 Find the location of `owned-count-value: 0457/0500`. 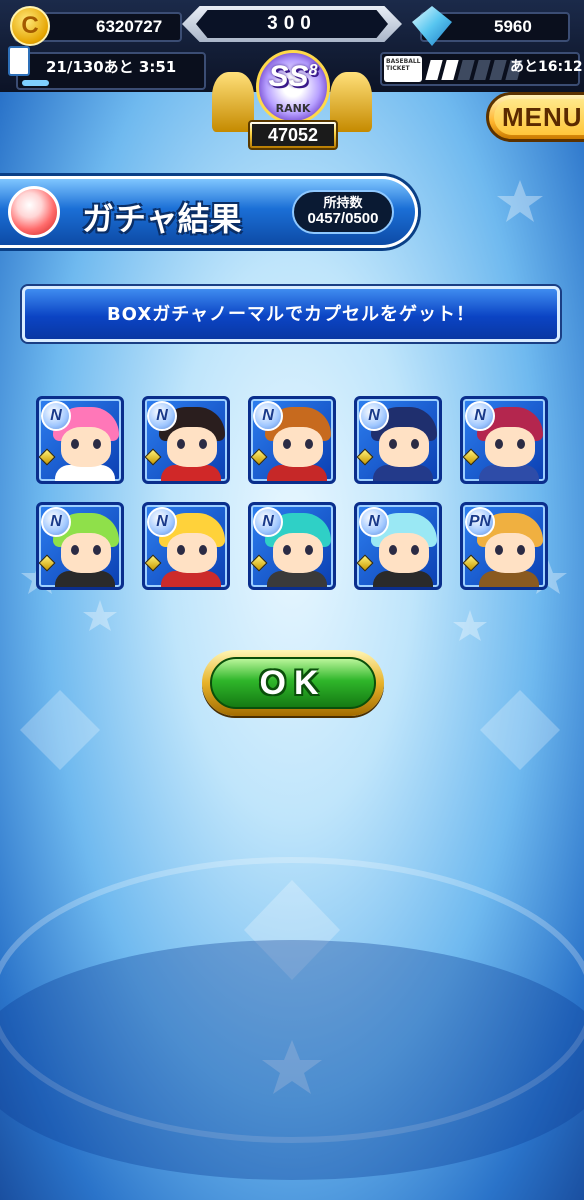

owned-count-value: 0457/0500 is located at coordinates (343, 218).